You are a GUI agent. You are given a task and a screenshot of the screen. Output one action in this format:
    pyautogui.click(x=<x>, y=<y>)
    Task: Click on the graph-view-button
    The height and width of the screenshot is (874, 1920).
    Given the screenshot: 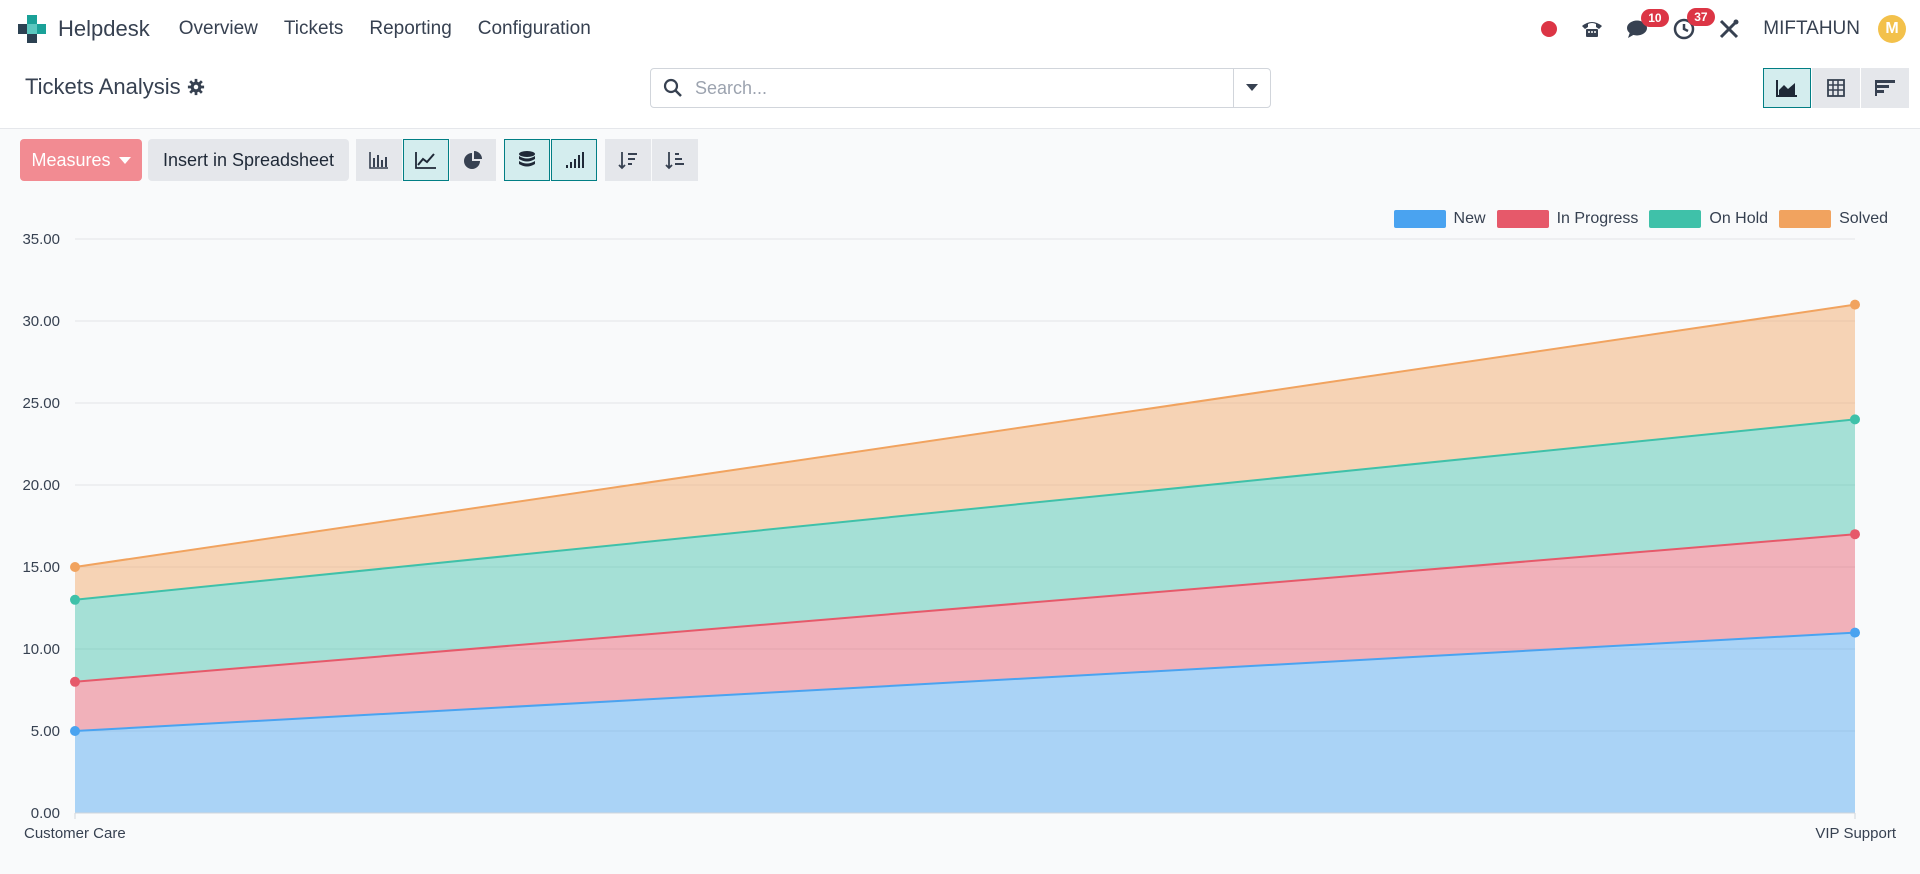 What is the action you would take?
    pyautogui.click(x=1787, y=88)
    